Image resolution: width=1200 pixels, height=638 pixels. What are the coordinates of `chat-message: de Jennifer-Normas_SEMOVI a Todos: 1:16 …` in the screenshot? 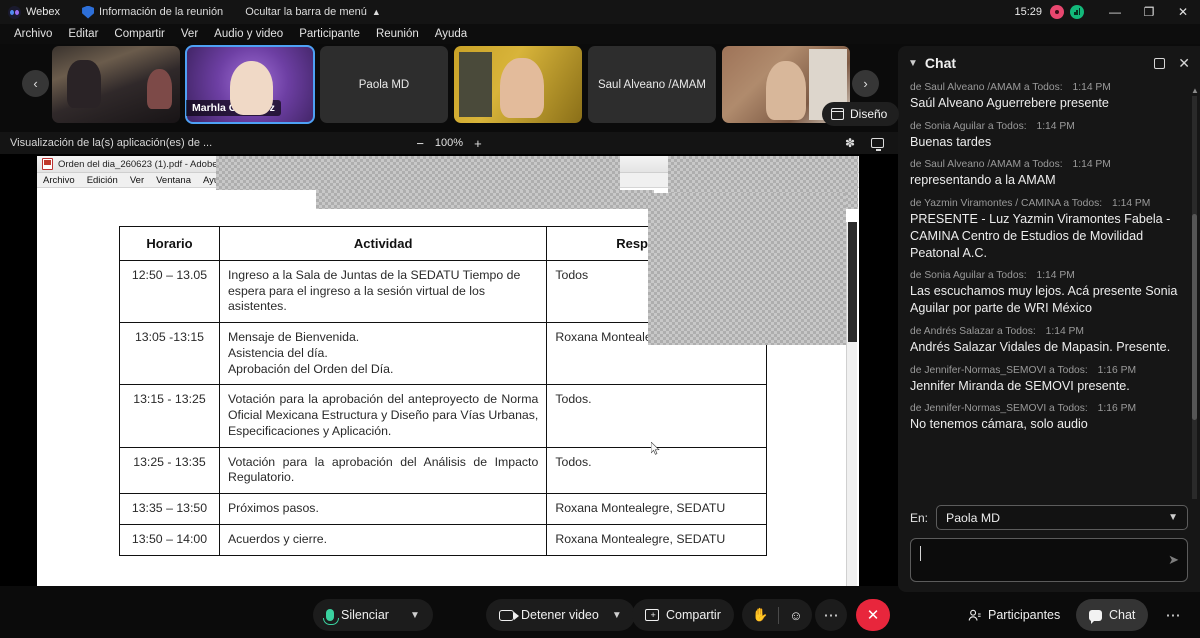 It's located at (1049, 418).